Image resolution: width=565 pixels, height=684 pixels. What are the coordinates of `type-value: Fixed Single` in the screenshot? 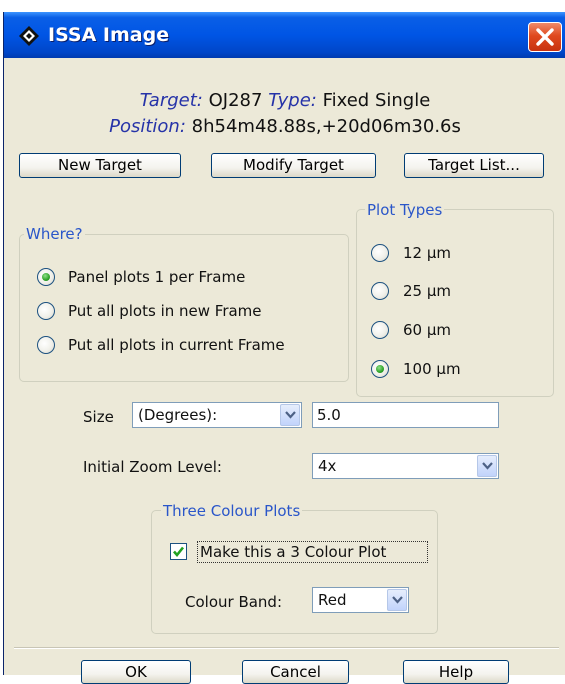 It's located at (376, 100).